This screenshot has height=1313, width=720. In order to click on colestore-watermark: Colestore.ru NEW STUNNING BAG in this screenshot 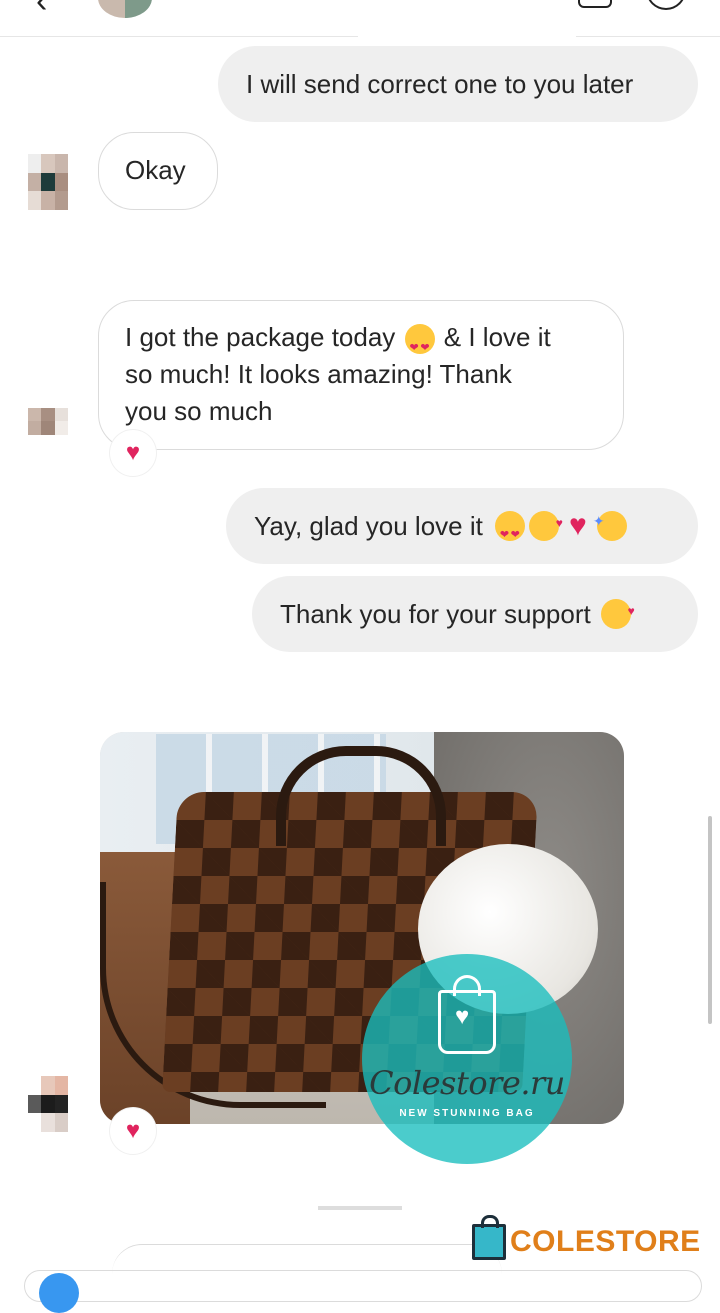, I will do `click(467, 1059)`.